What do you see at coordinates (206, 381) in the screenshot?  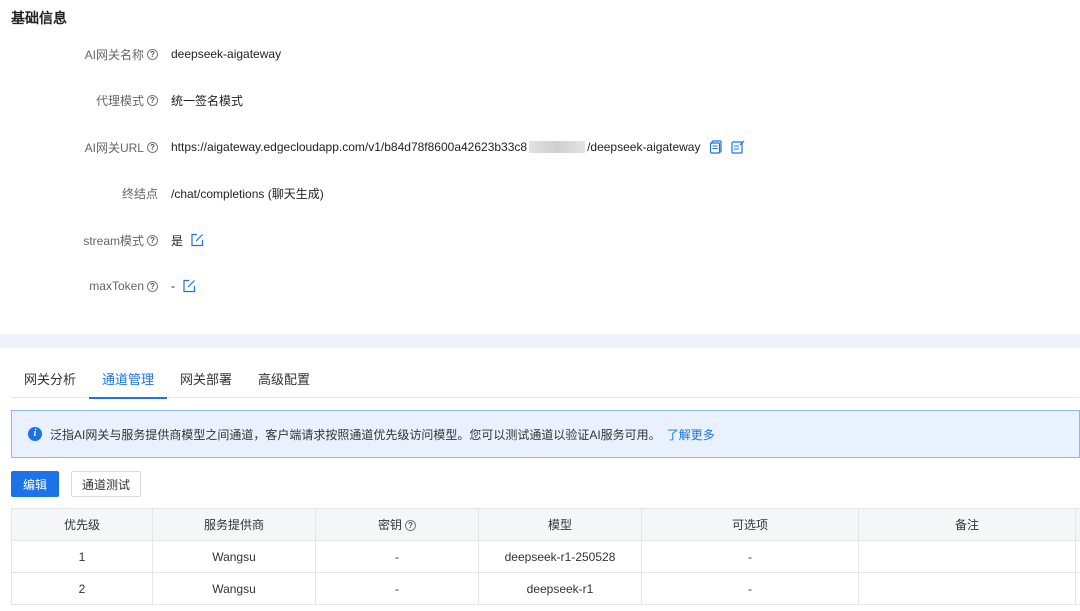 I see `tab-gateway-deployment: 网关部署` at bounding box center [206, 381].